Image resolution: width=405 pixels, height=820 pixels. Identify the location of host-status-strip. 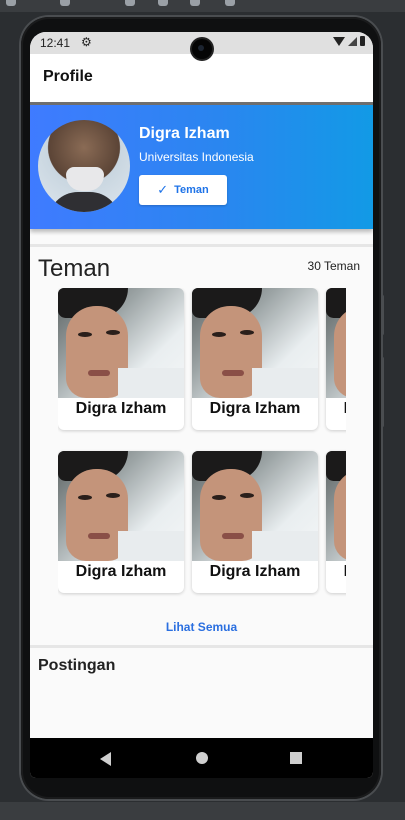
(202, 811).